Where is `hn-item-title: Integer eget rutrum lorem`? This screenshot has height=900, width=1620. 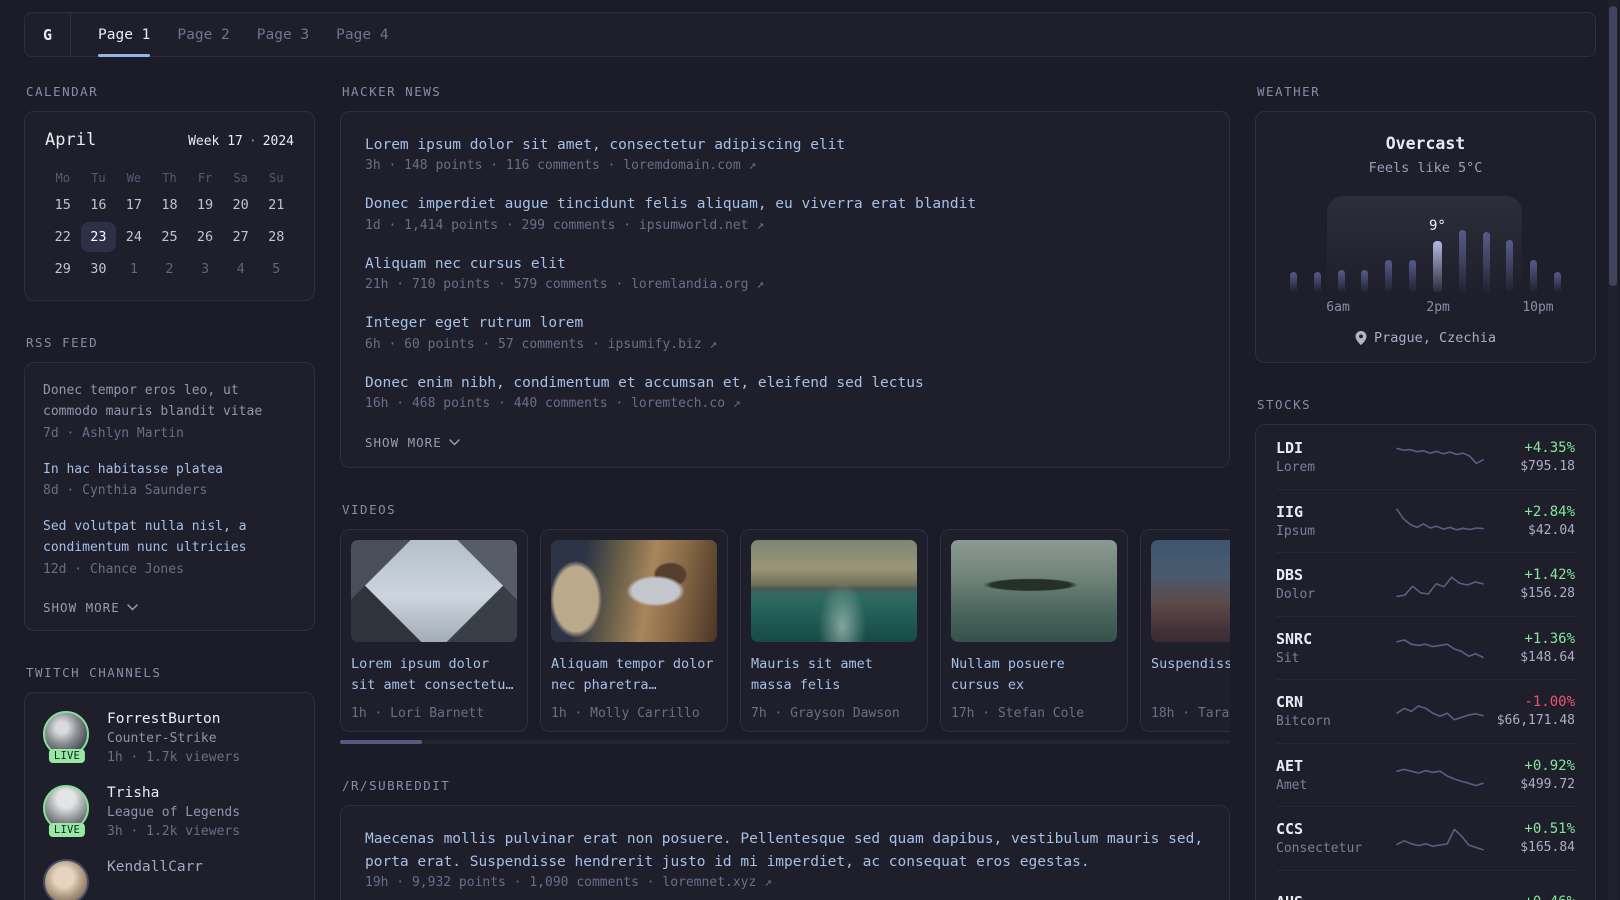 hn-item-title: Integer eget rutrum lorem is located at coordinates (785, 323).